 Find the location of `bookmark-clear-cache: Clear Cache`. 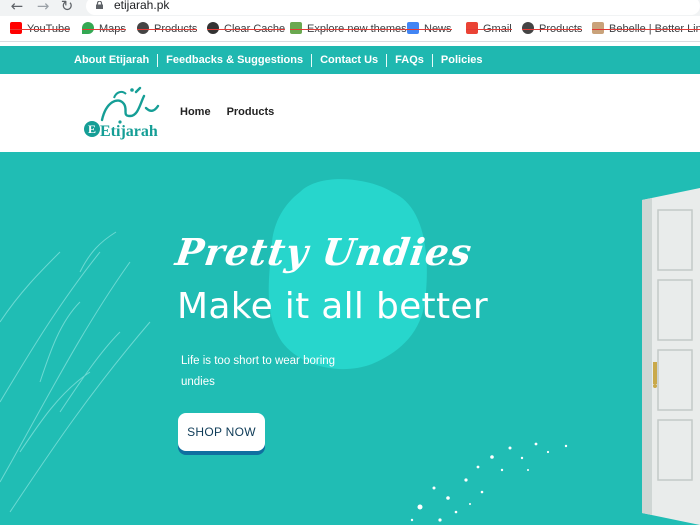

bookmark-clear-cache: Clear Cache is located at coordinates (246, 29).